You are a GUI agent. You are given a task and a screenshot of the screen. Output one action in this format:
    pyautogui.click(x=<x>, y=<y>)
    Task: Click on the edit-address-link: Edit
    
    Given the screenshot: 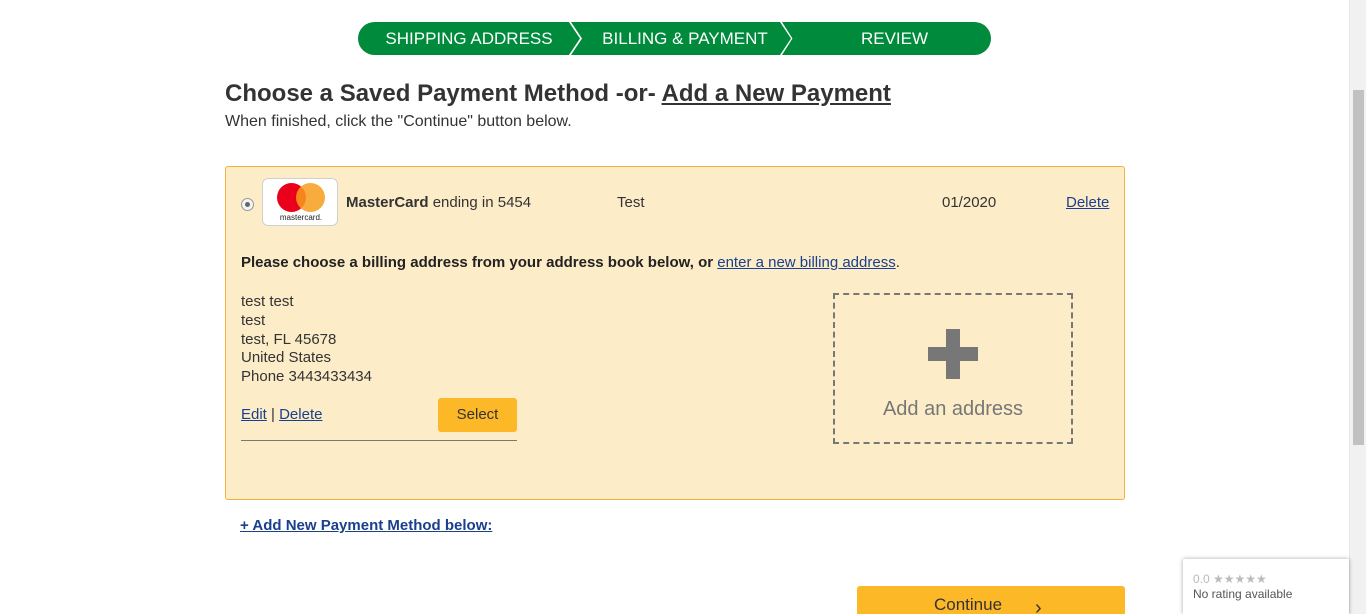 What is the action you would take?
    pyautogui.click(x=254, y=414)
    